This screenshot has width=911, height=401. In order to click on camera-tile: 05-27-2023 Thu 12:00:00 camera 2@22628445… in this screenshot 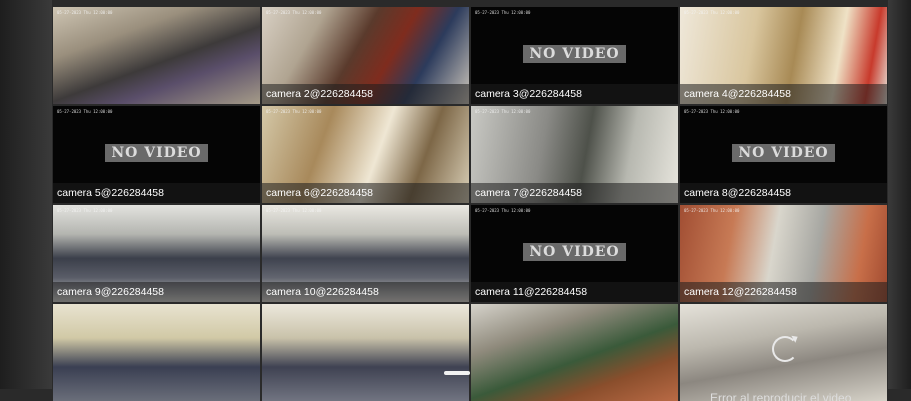, I will do `click(365, 55)`.